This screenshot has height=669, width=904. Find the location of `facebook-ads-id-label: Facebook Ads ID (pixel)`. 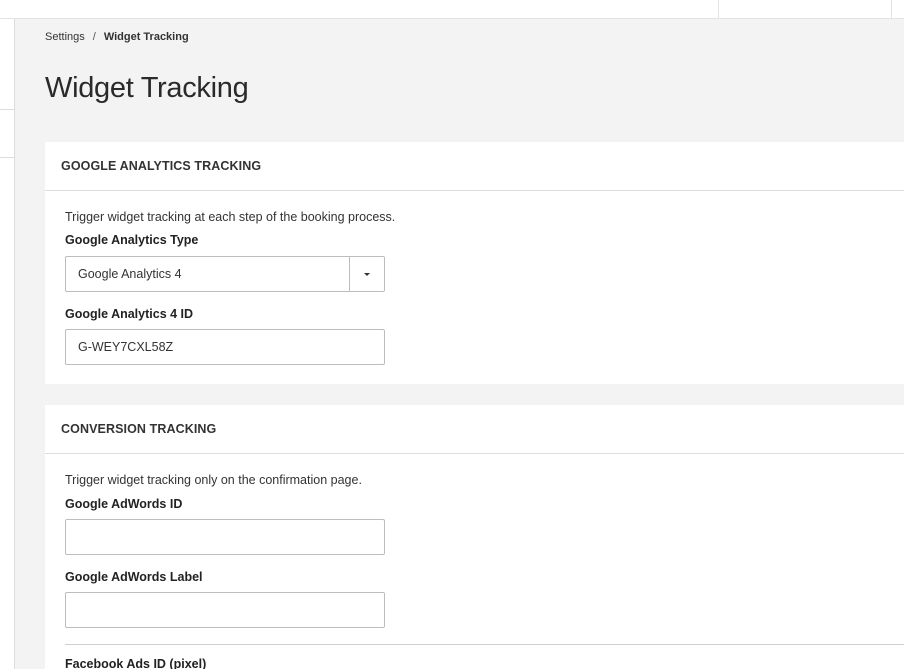

facebook-ads-id-label: Facebook Ads ID (pixel) is located at coordinates (136, 663).